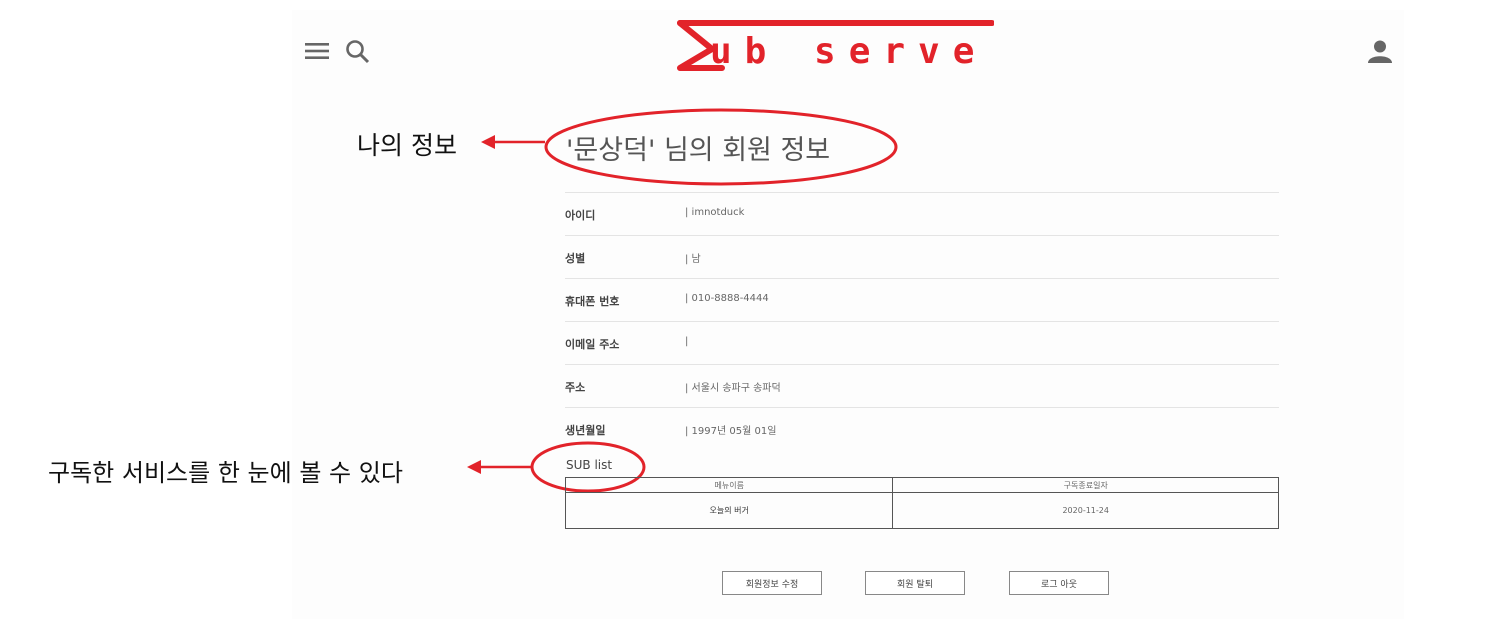 Image resolution: width=1505 pixels, height=619 pixels. What do you see at coordinates (592, 344) in the screenshot?
I see `info-label: 이메일 주소` at bounding box center [592, 344].